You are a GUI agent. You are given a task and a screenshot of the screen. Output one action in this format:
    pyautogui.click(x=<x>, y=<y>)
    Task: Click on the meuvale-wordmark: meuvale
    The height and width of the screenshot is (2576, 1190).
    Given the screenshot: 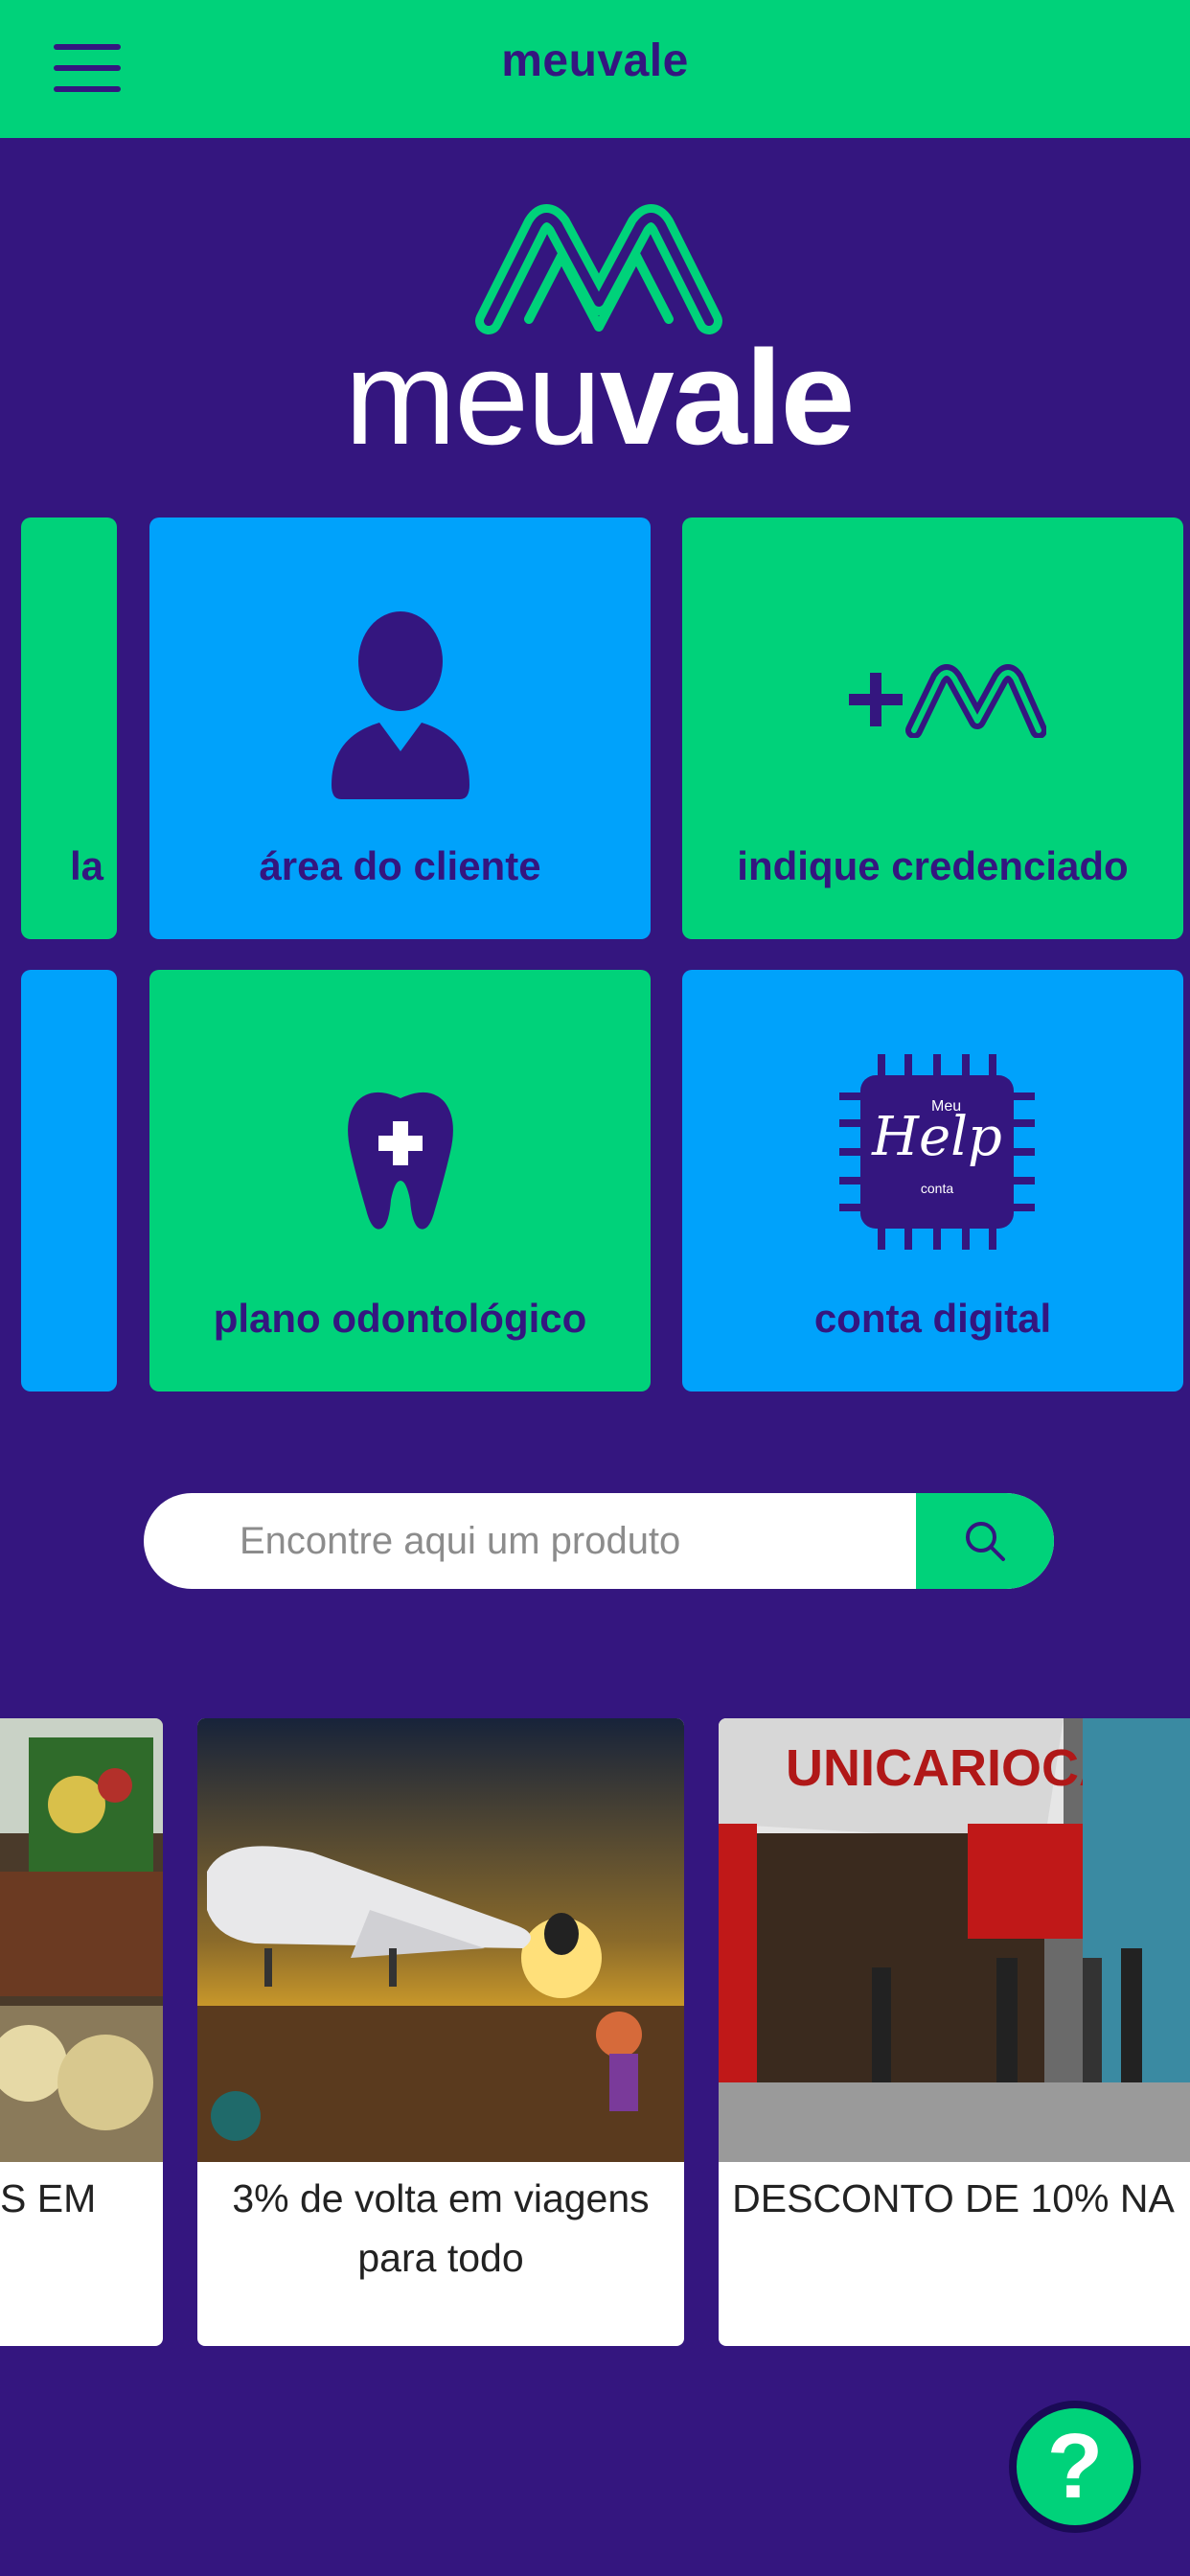 What is the action you would take?
    pyautogui.click(x=600, y=397)
    